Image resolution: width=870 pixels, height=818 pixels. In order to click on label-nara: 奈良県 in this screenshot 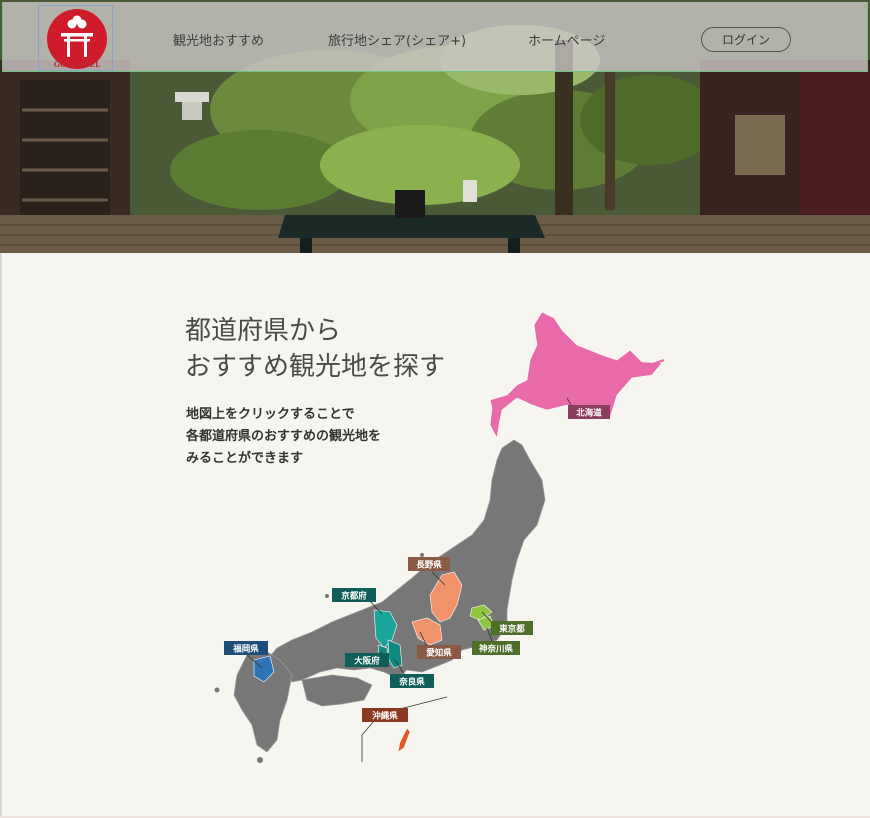, I will do `click(411, 682)`.